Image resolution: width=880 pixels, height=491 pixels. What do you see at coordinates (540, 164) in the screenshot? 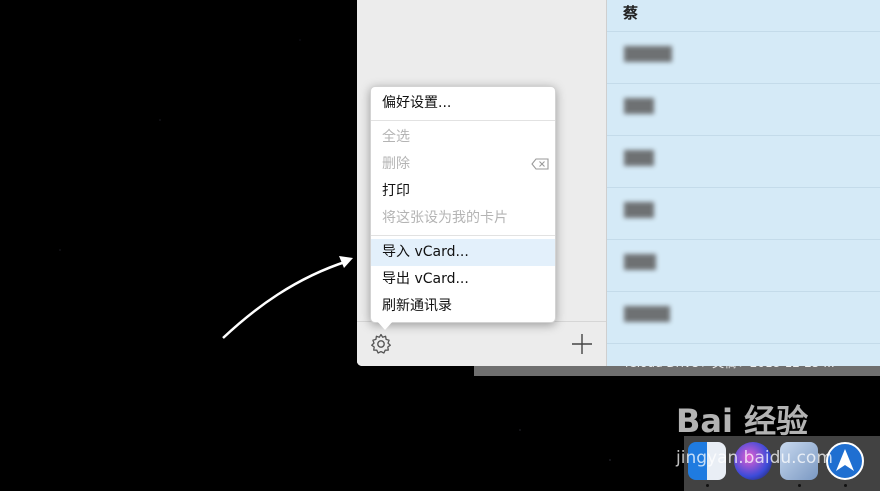
I see `delete-key-icon` at bounding box center [540, 164].